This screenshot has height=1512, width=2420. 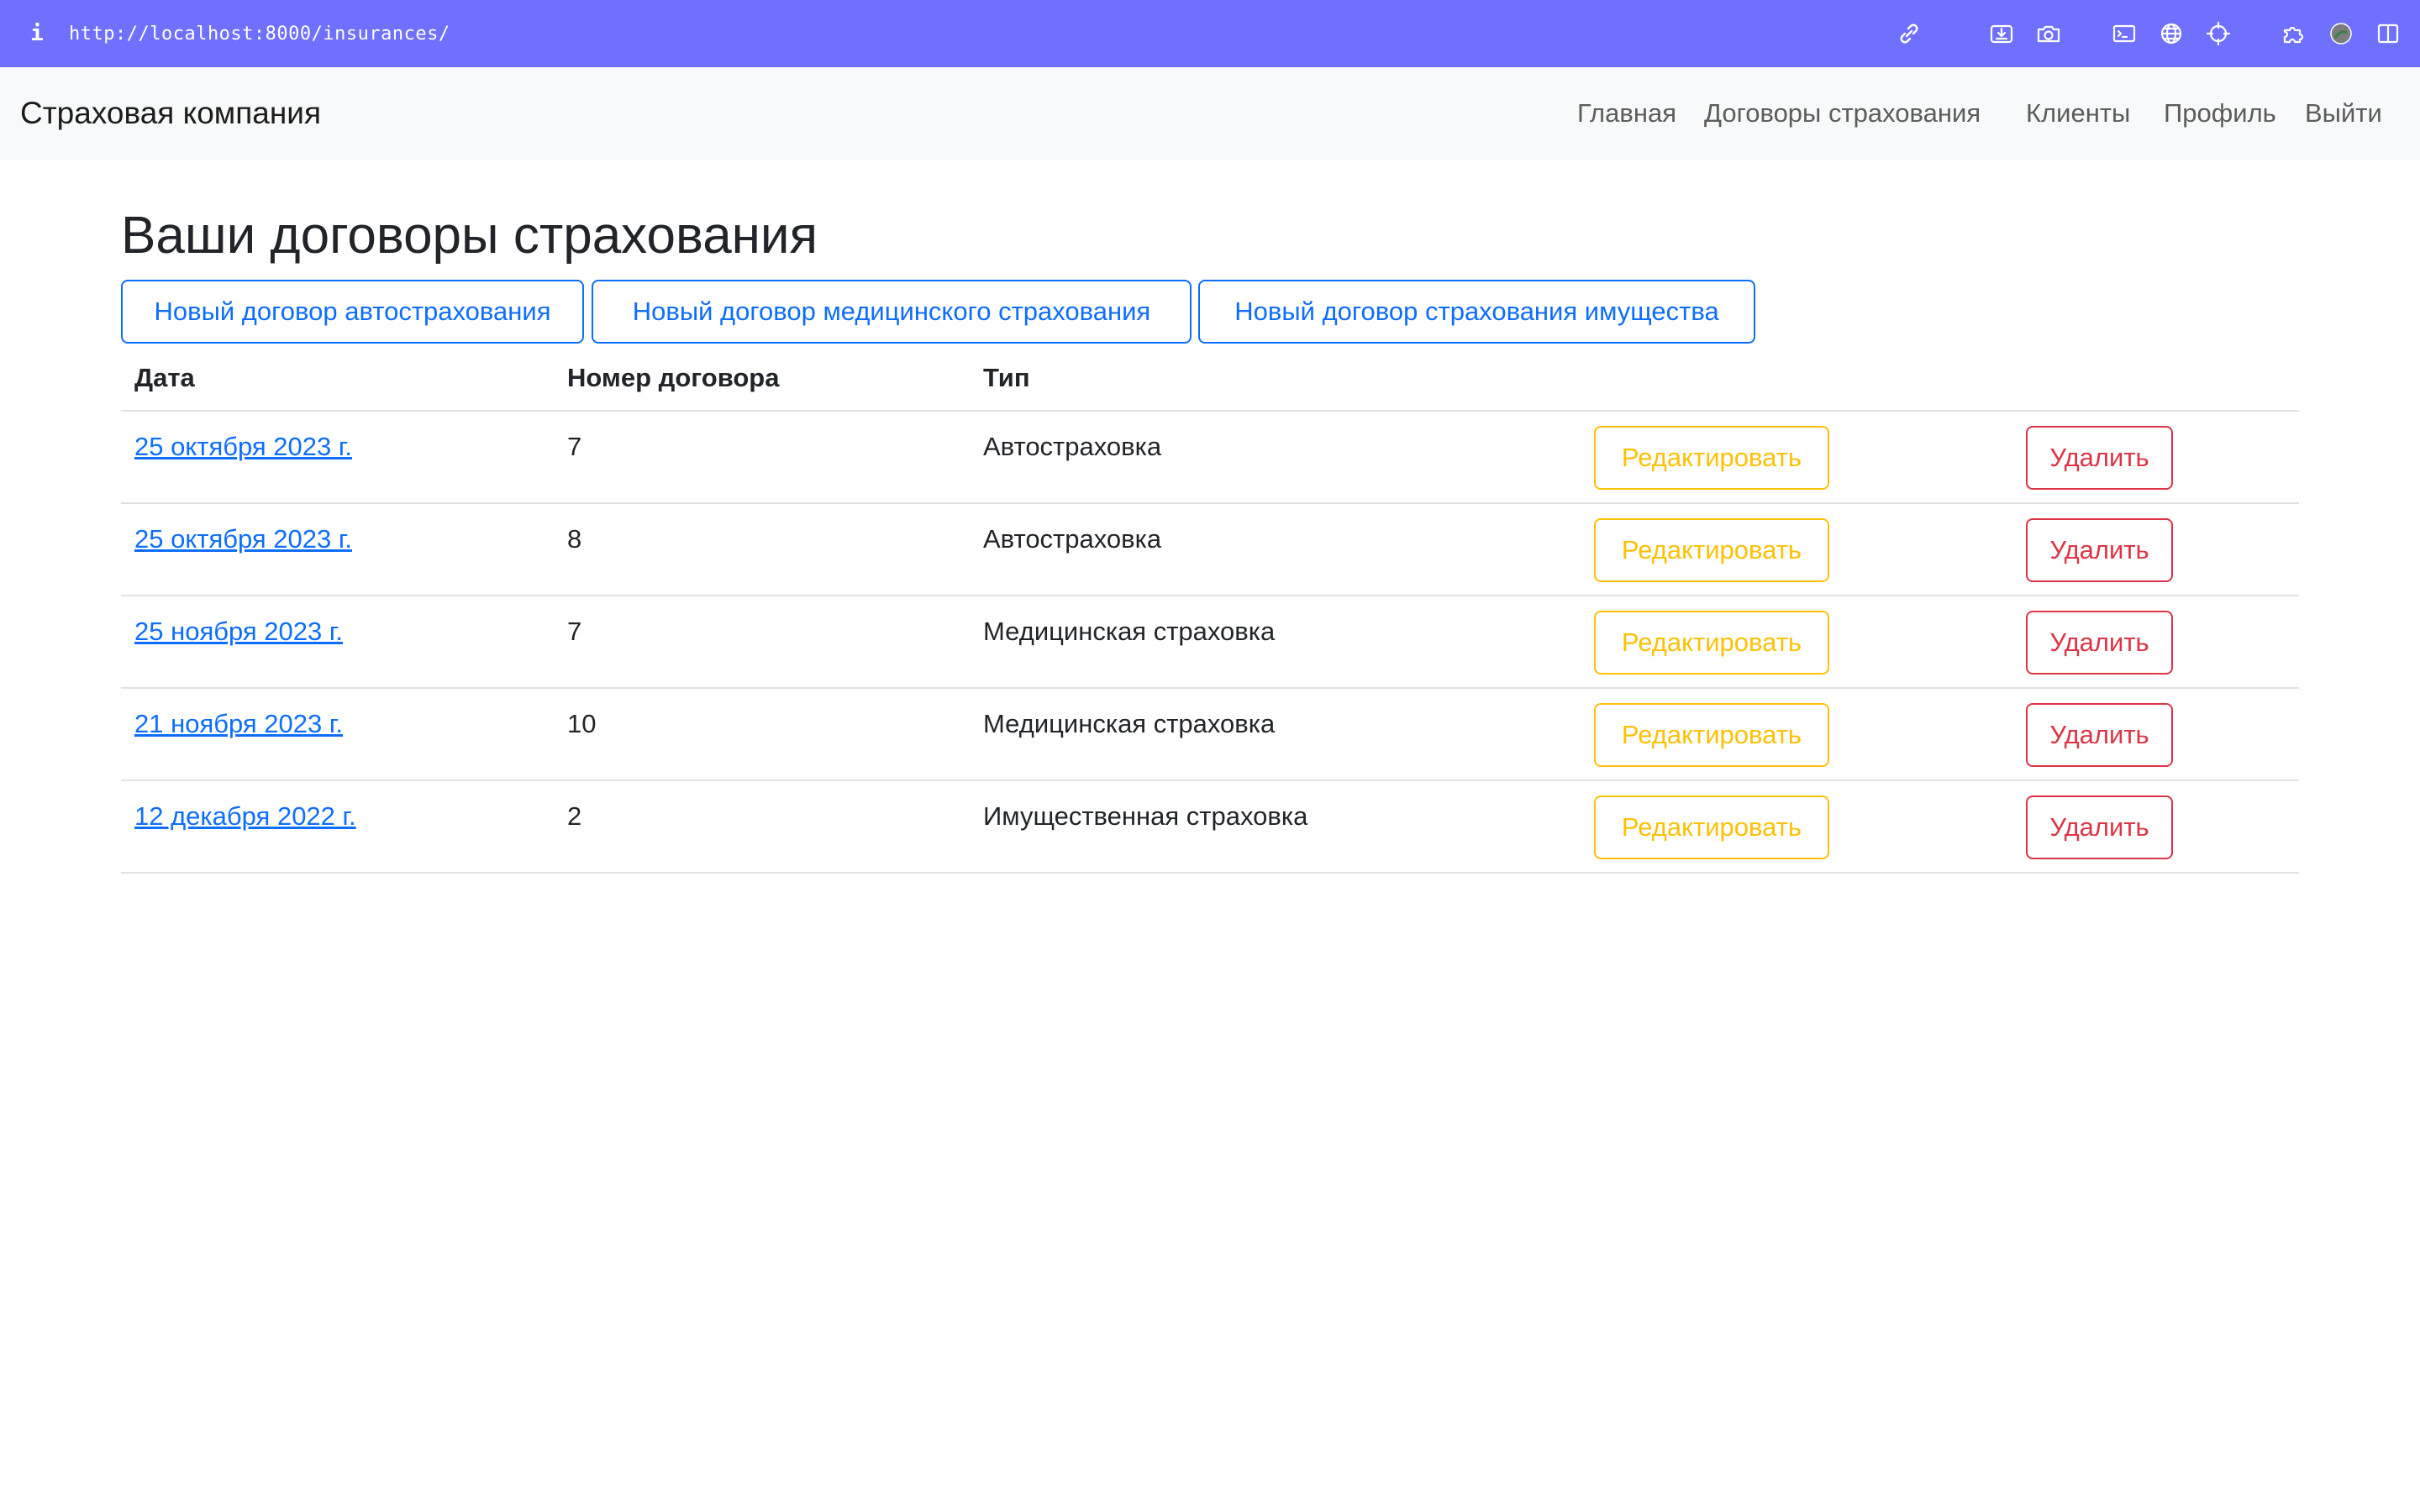 I want to click on nav-link-contracts: Договоры страхования, so click(x=1843, y=113).